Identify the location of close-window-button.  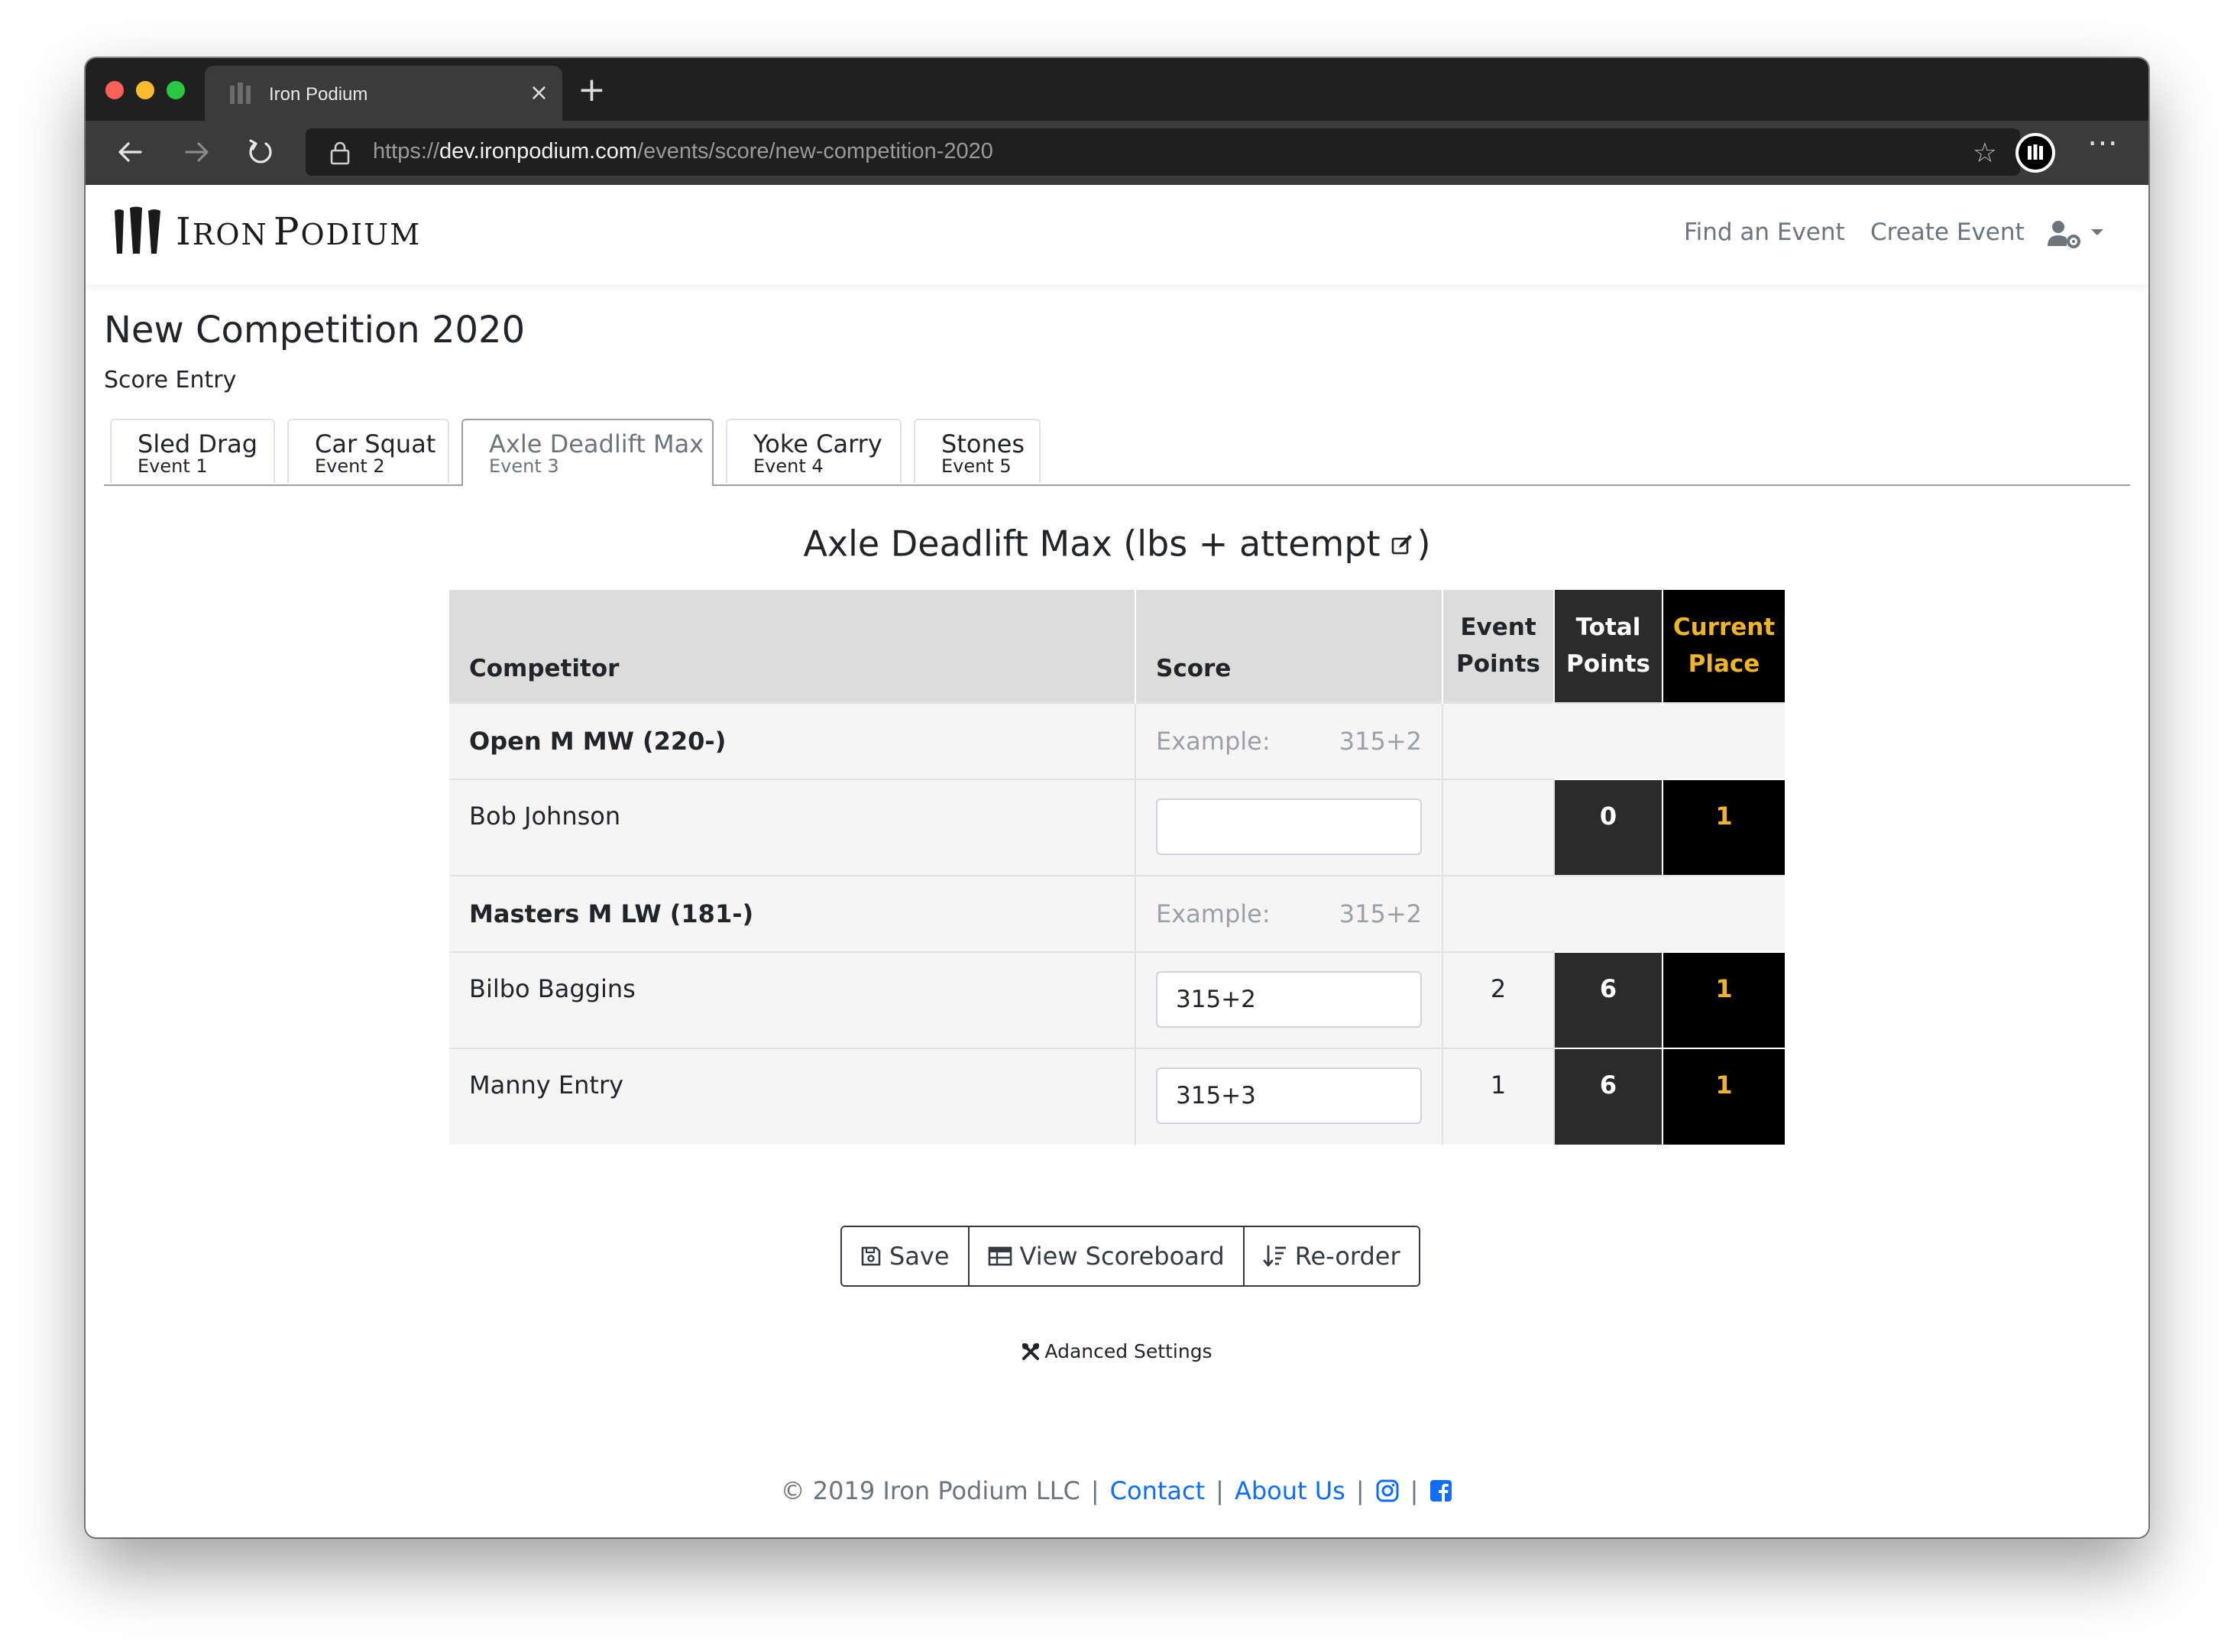
(114, 90).